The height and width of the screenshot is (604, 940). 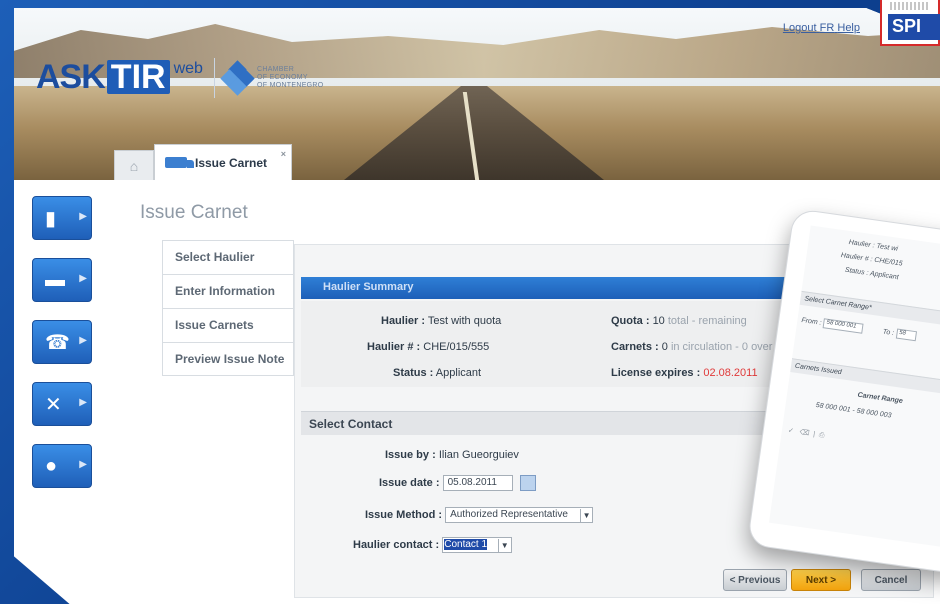 What do you see at coordinates (684, 373) in the screenshot?
I see `license-row: License expires : 02.08.2011` at bounding box center [684, 373].